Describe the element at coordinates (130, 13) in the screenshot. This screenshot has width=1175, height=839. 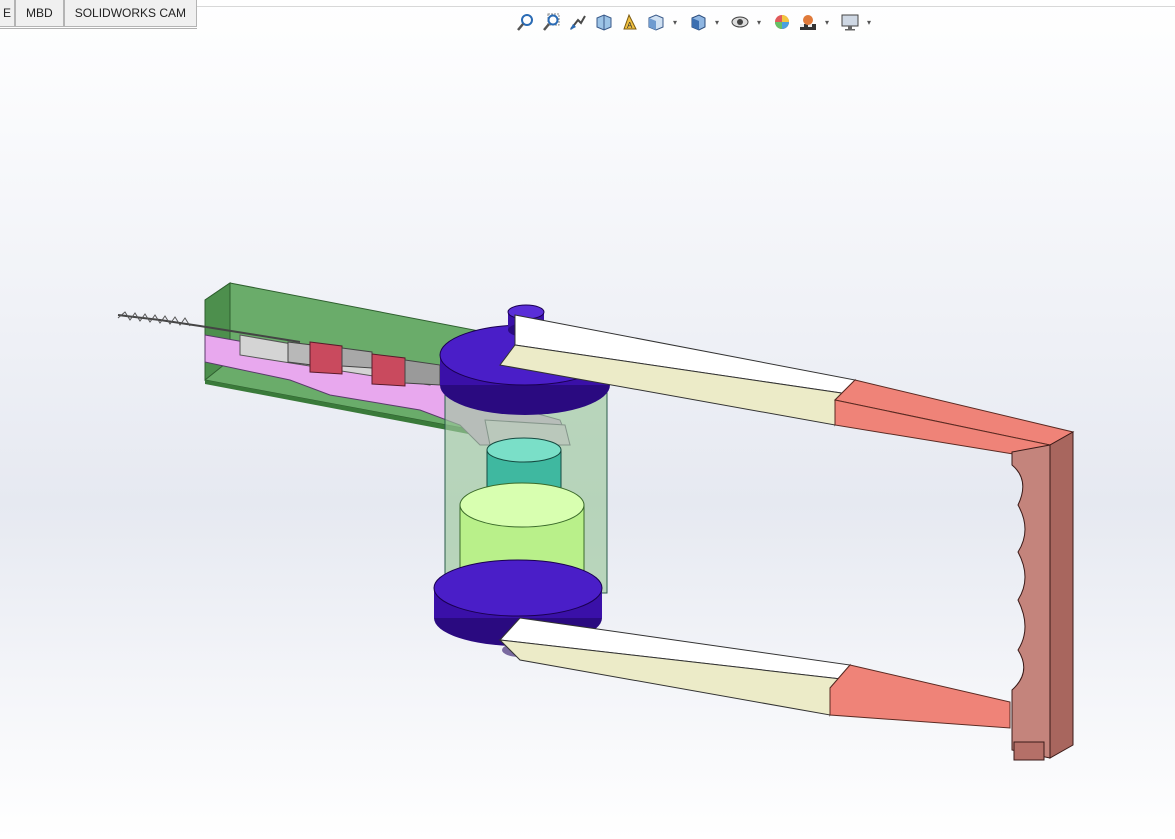
I see `tab-solidworks-cam: SOLIDWORKS CAM` at that location.